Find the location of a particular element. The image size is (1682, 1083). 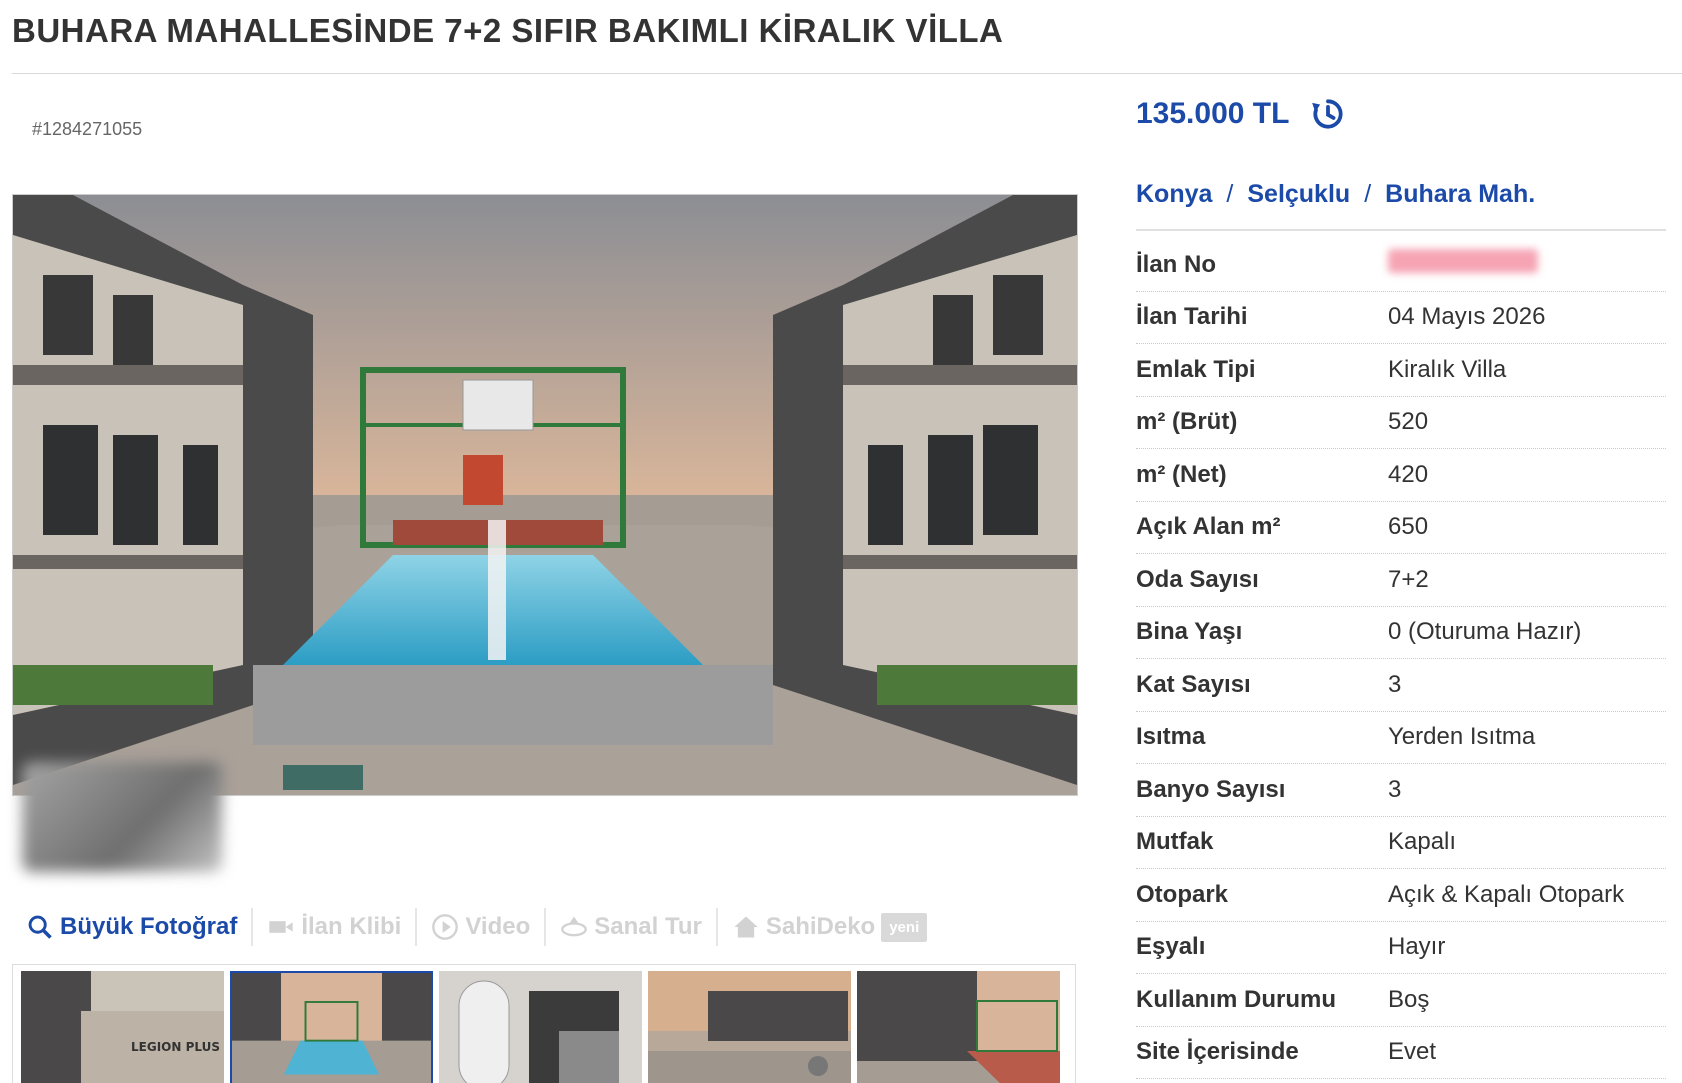

spec-label: Oda Sayısı is located at coordinates (1197, 579).